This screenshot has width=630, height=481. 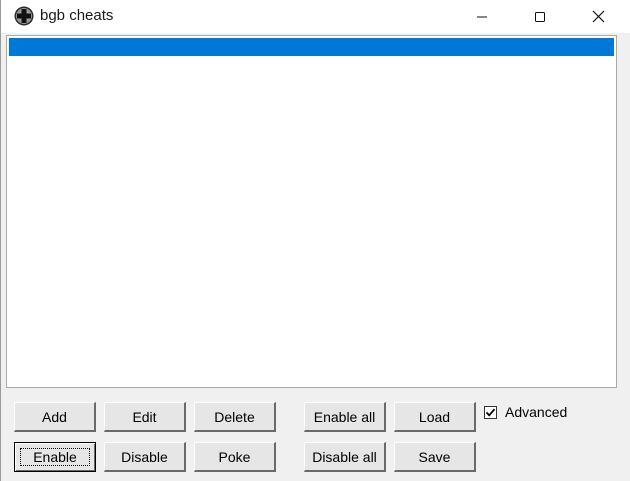 I want to click on enable-all-button: Enable all, so click(x=345, y=417).